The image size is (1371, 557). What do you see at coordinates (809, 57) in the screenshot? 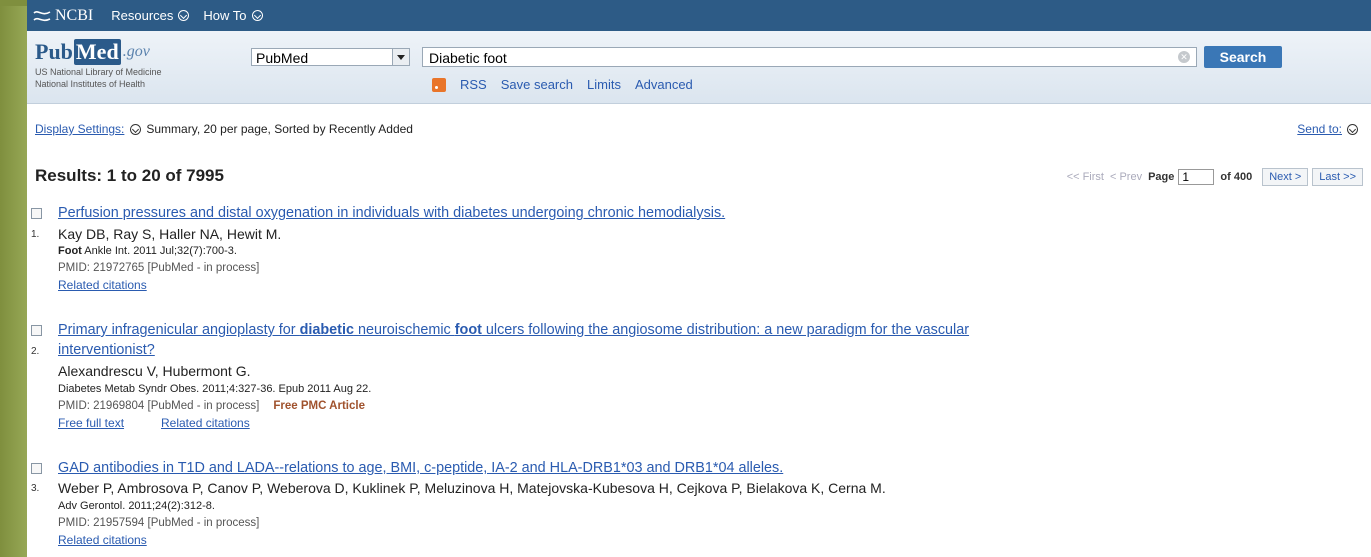
I see `search-input: Diabetic foot ✕` at bounding box center [809, 57].